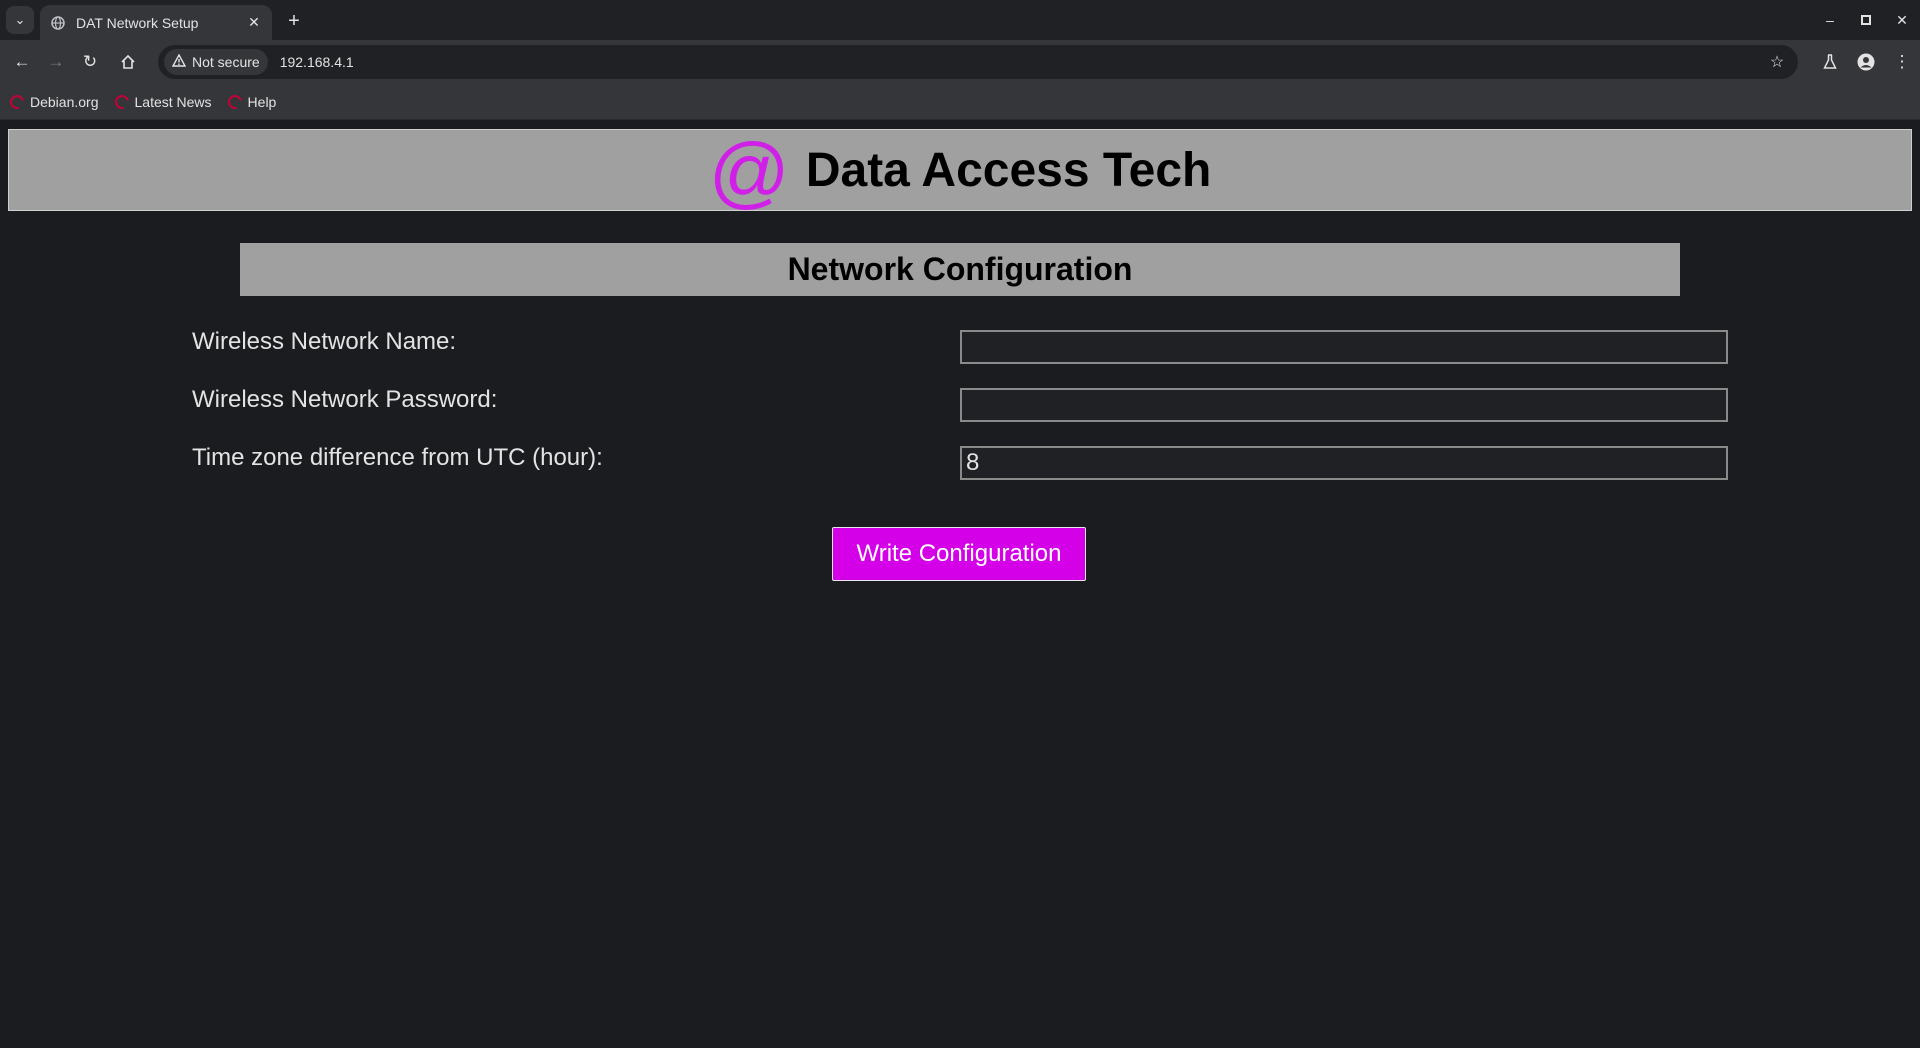 This screenshot has width=1920, height=1048. I want to click on tab-active: DAT Network Setup ✕, so click(156, 22).